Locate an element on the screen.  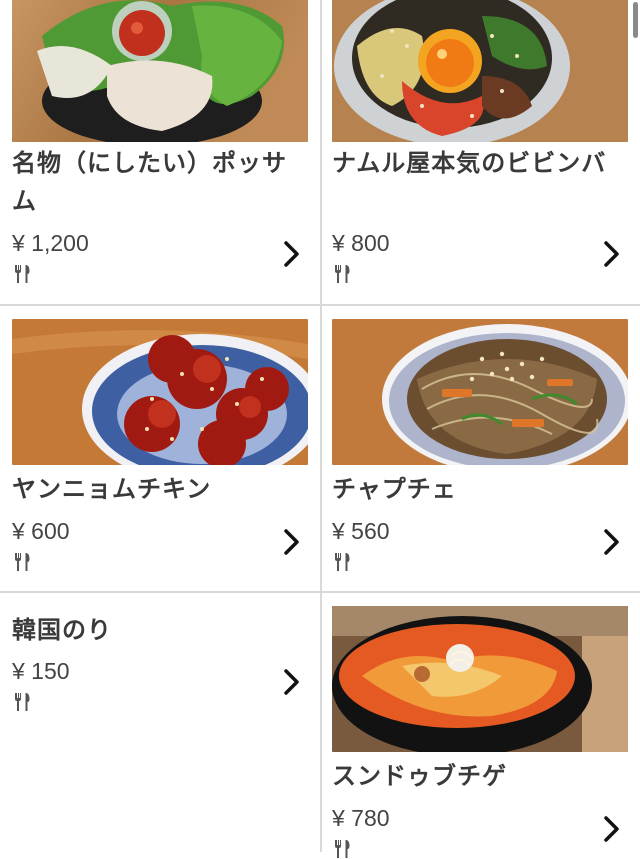
item-name: 名物（にしたい）ポッサ ム is located at coordinates (149, 182).